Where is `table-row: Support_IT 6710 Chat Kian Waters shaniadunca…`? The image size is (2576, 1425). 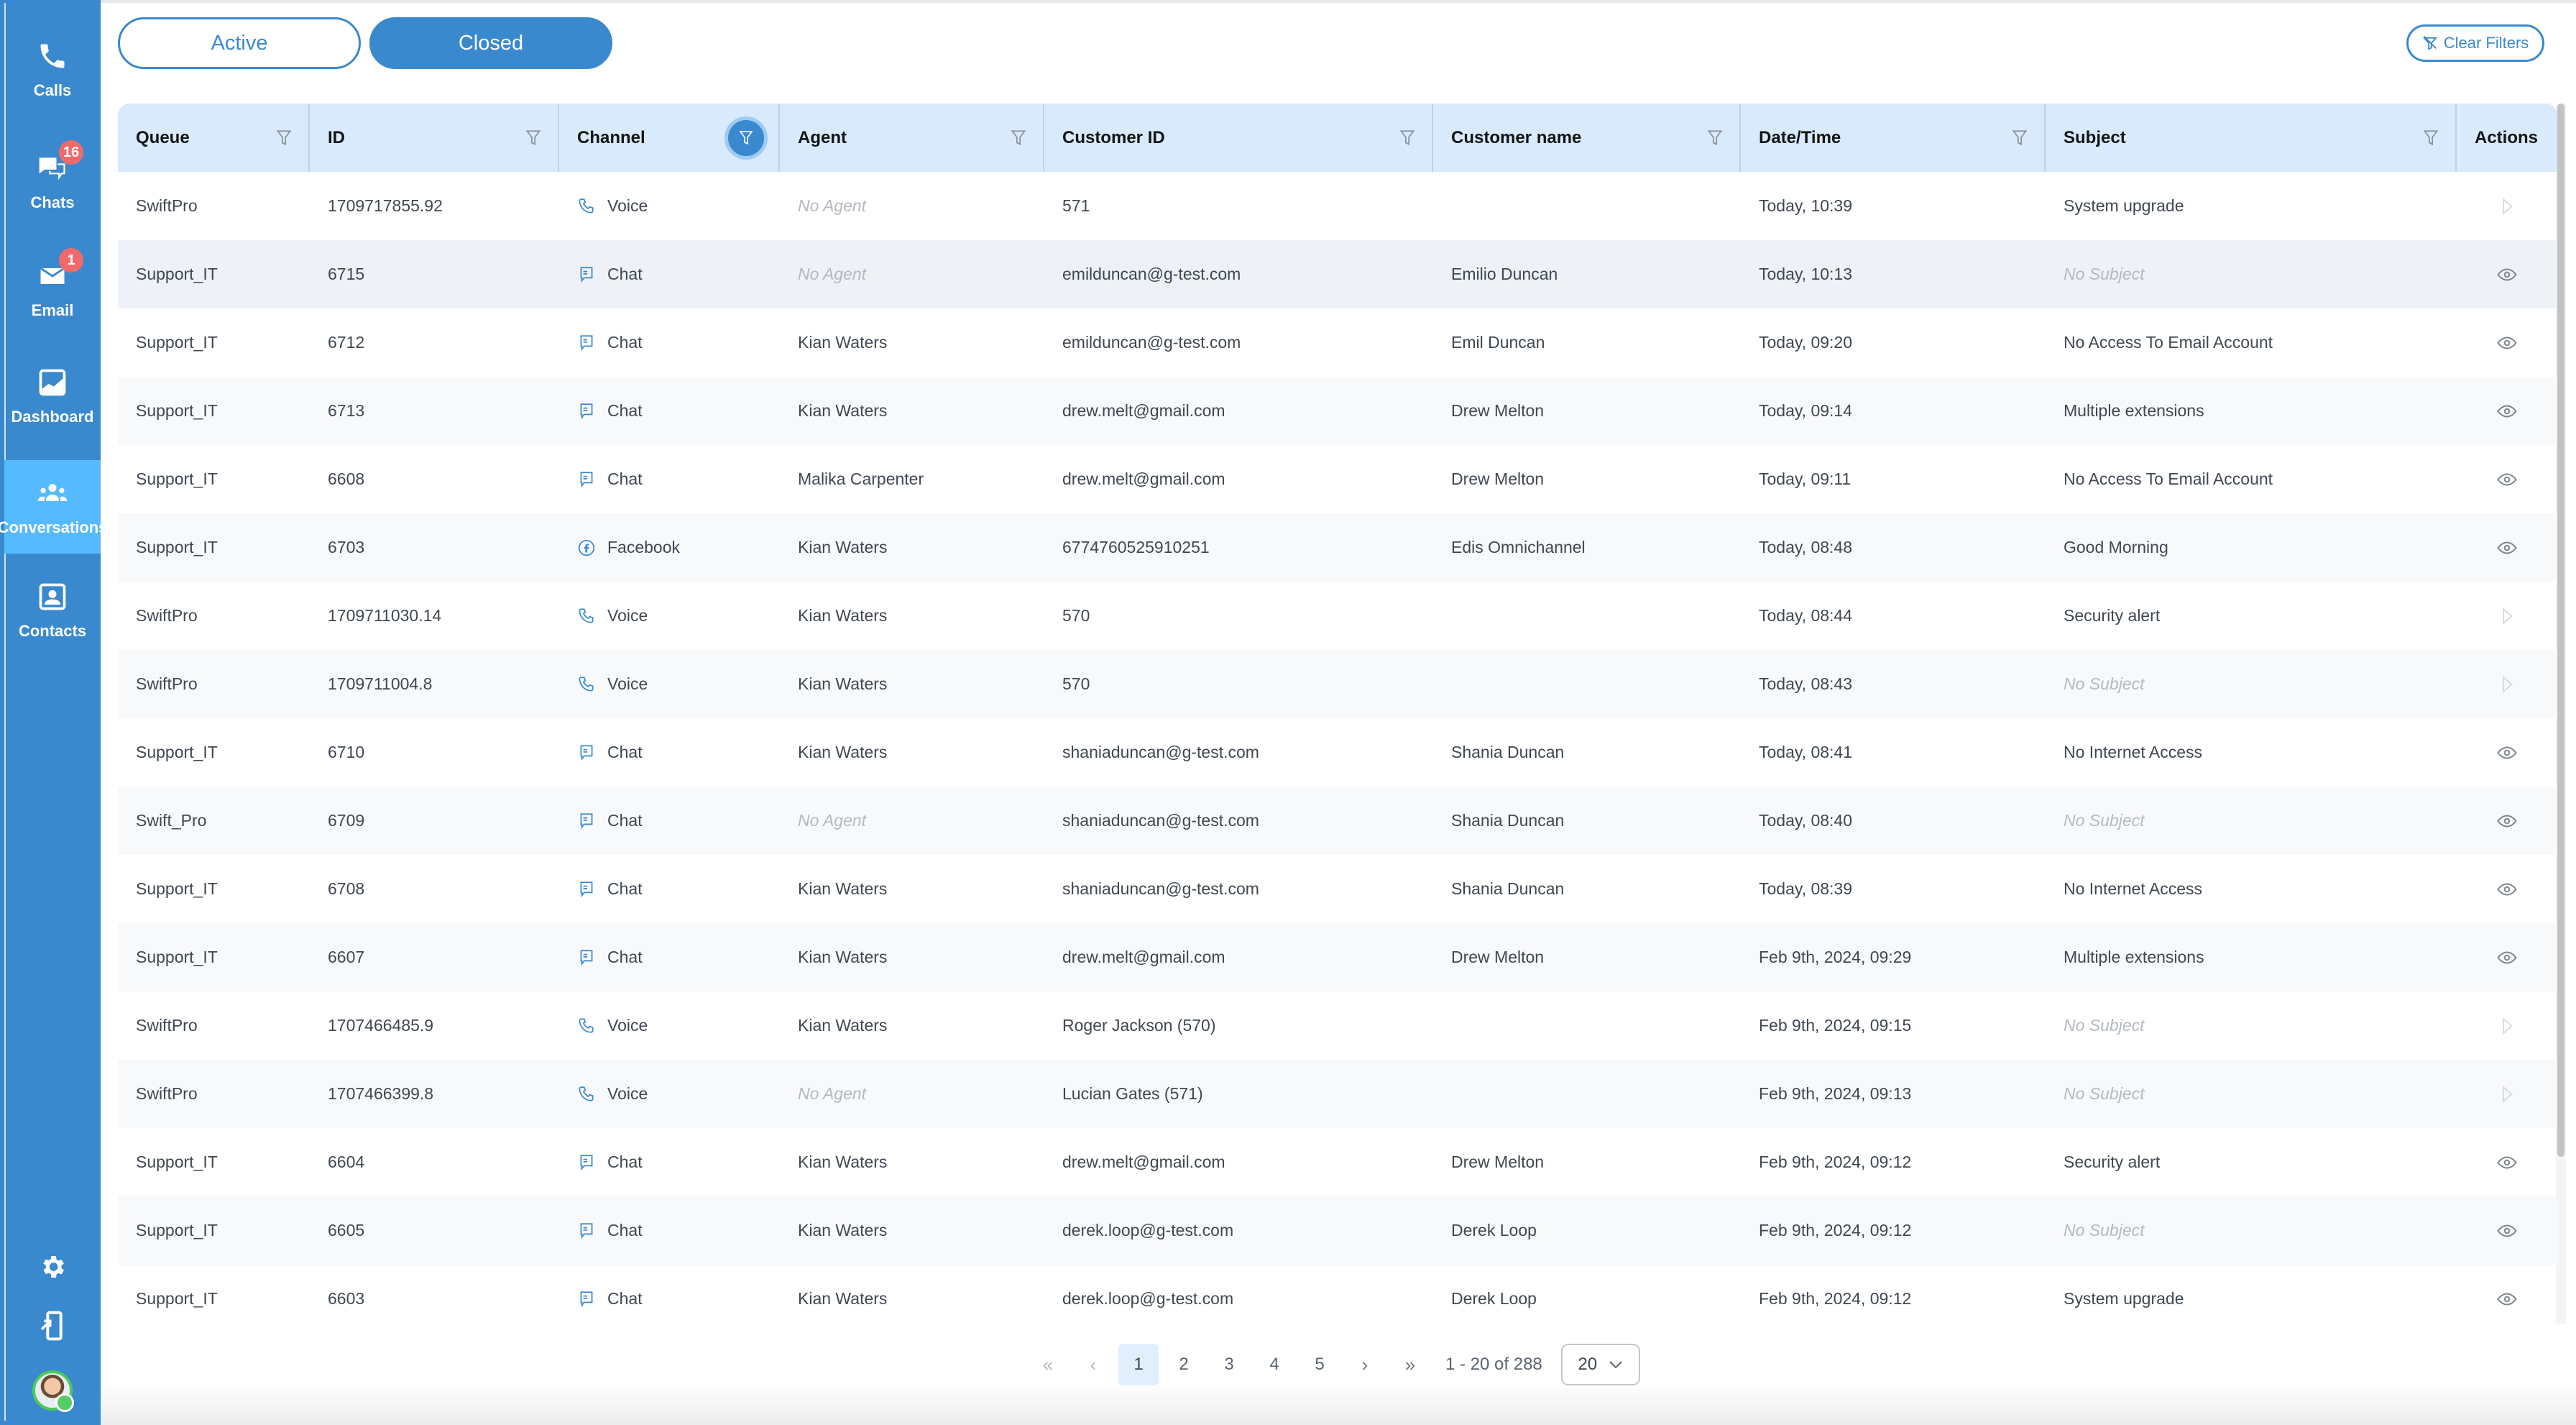
table-row: Support_IT 6710 Chat Kian Waters shaniadunca… is located at coordinates (1337, 753).